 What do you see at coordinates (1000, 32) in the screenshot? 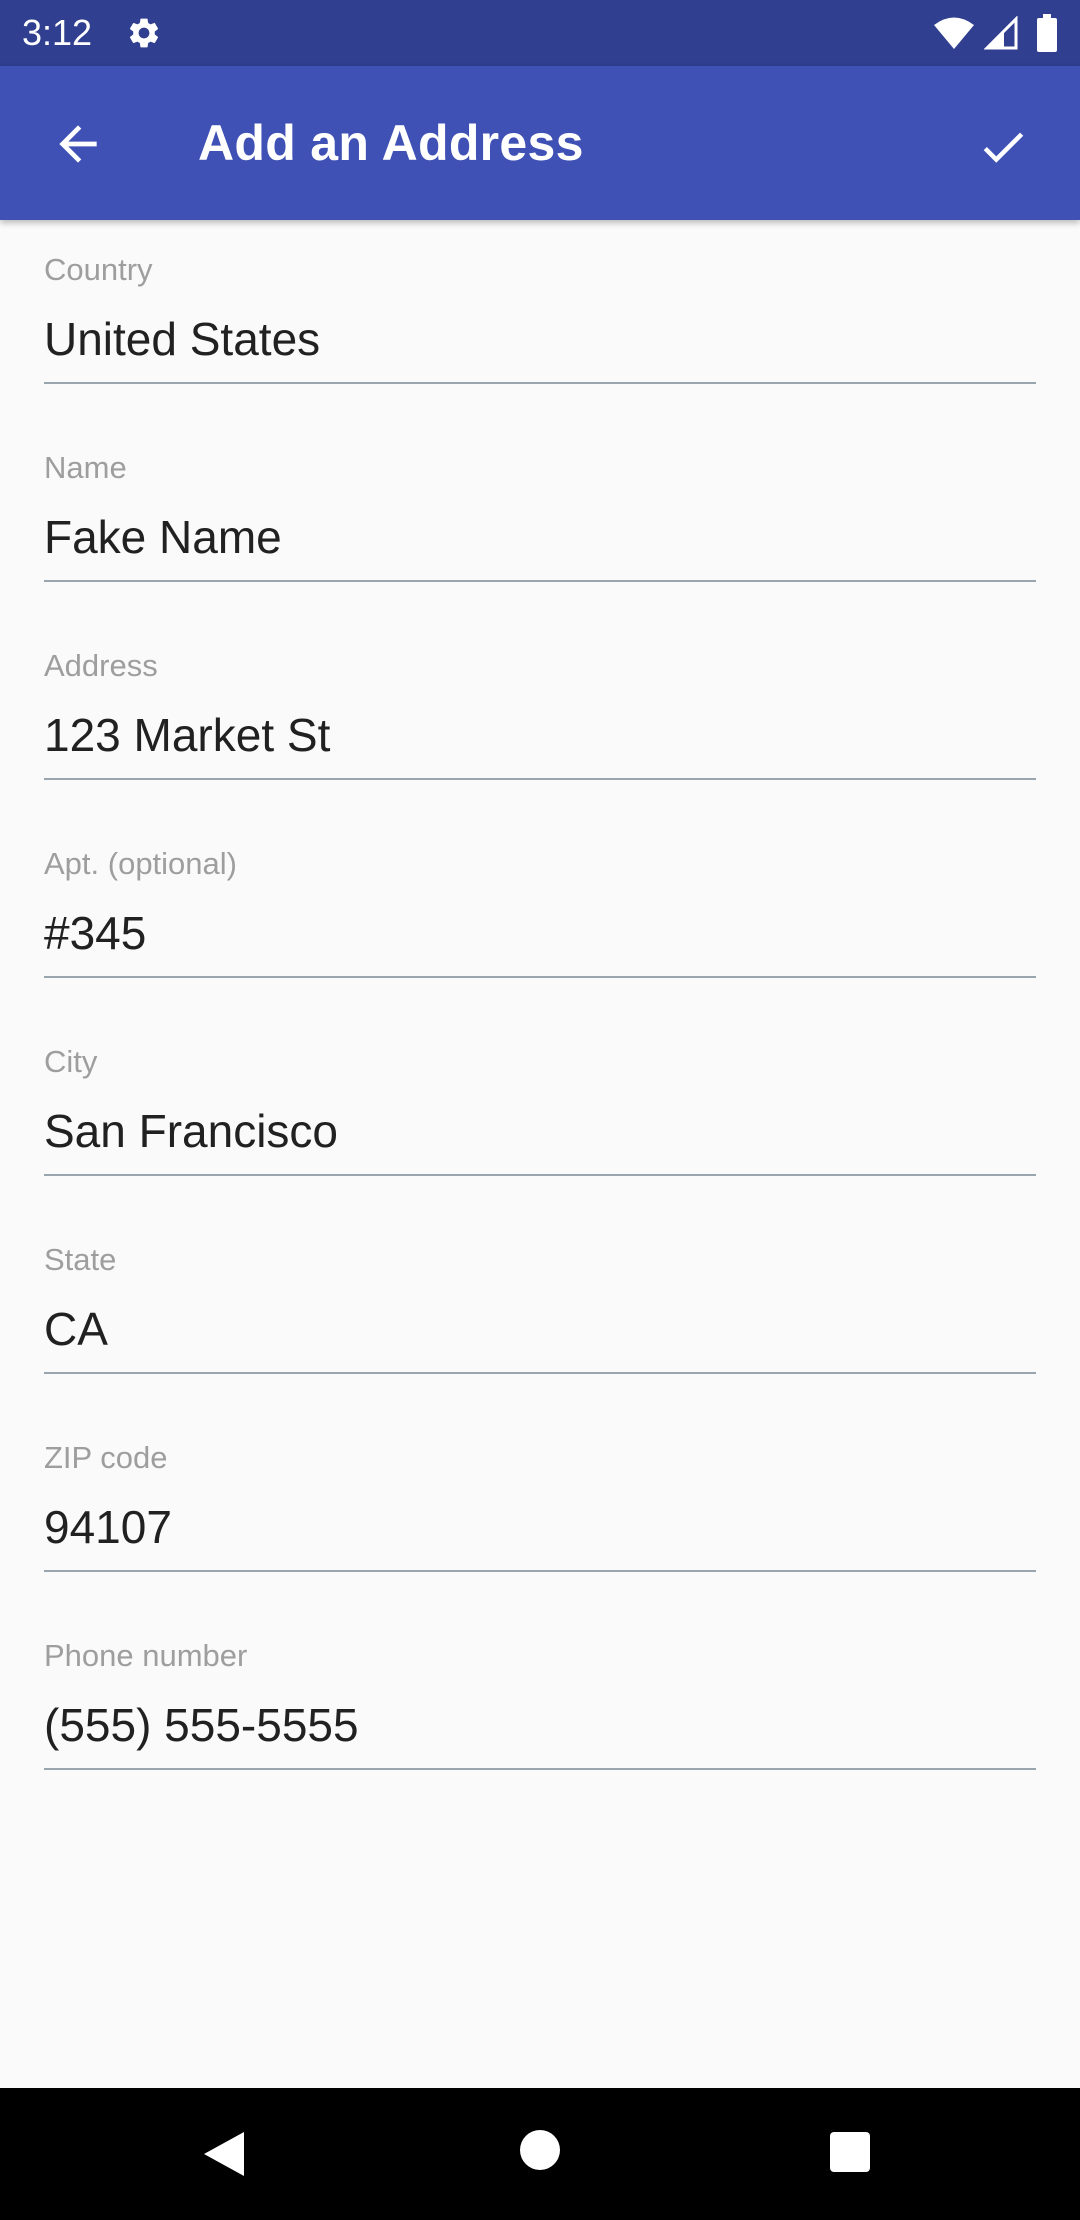
I see `signal-icon` at bounding box center [1000, 32].